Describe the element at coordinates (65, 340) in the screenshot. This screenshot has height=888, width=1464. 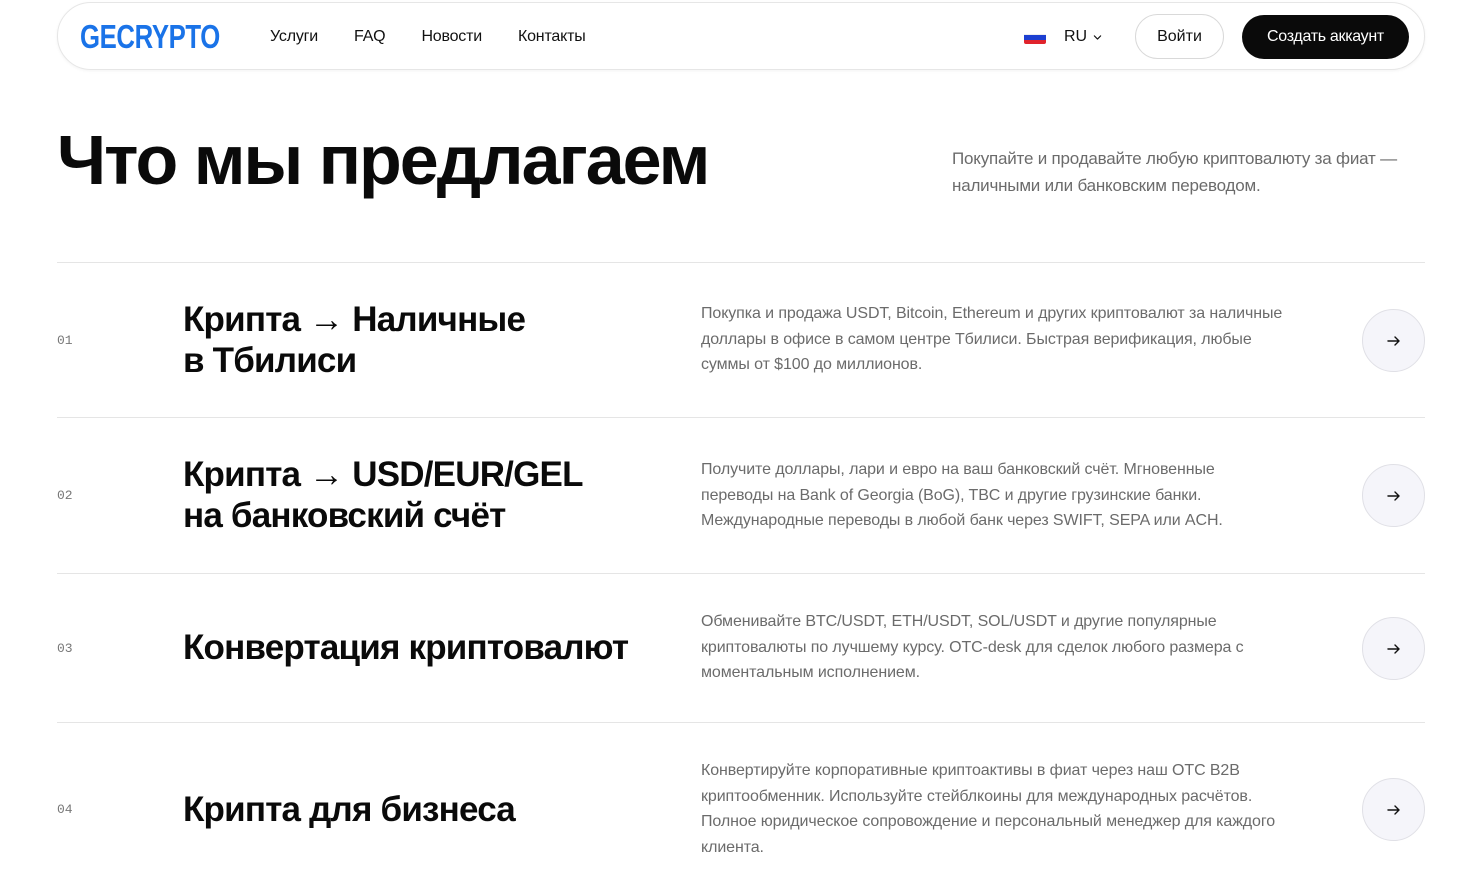
I see `service-number: 01` at that location.